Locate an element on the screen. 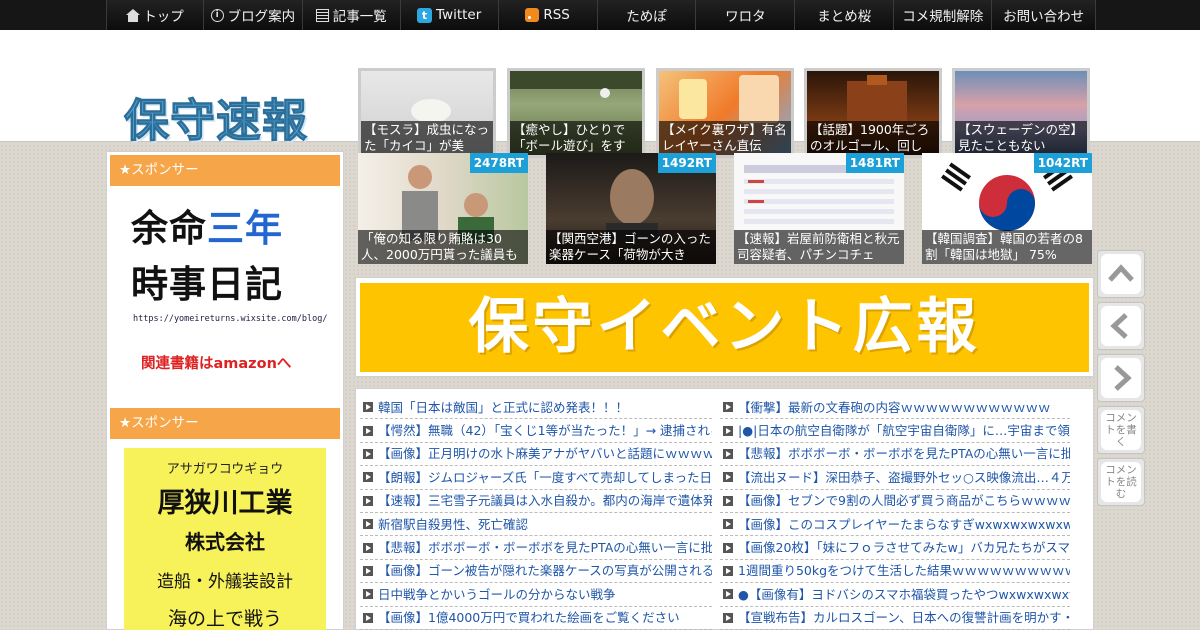  scroll-top-button is located at coordinates (1121, 274).